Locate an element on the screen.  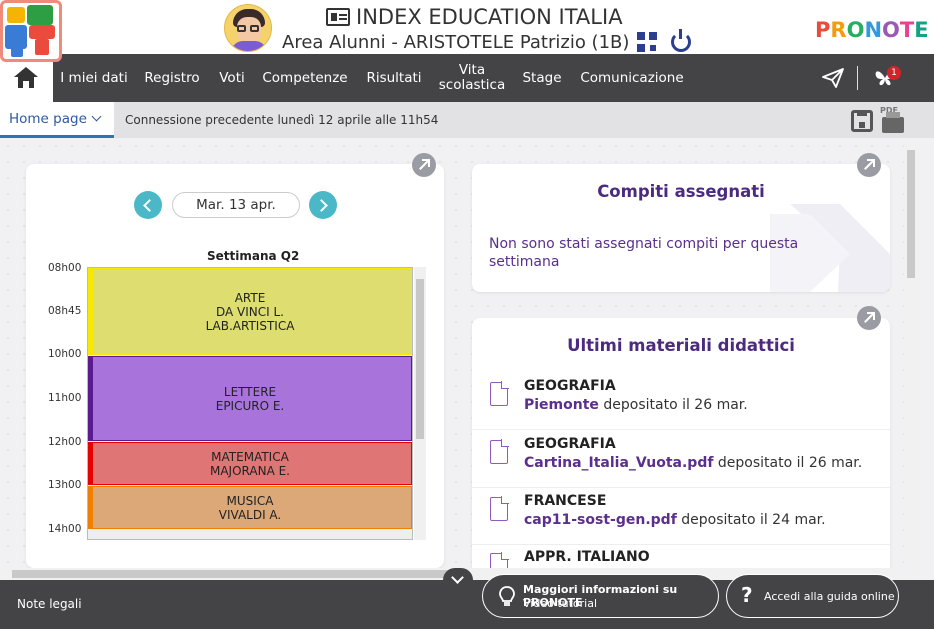
hour-label: 11h00 is located at coordinates (65, 398).